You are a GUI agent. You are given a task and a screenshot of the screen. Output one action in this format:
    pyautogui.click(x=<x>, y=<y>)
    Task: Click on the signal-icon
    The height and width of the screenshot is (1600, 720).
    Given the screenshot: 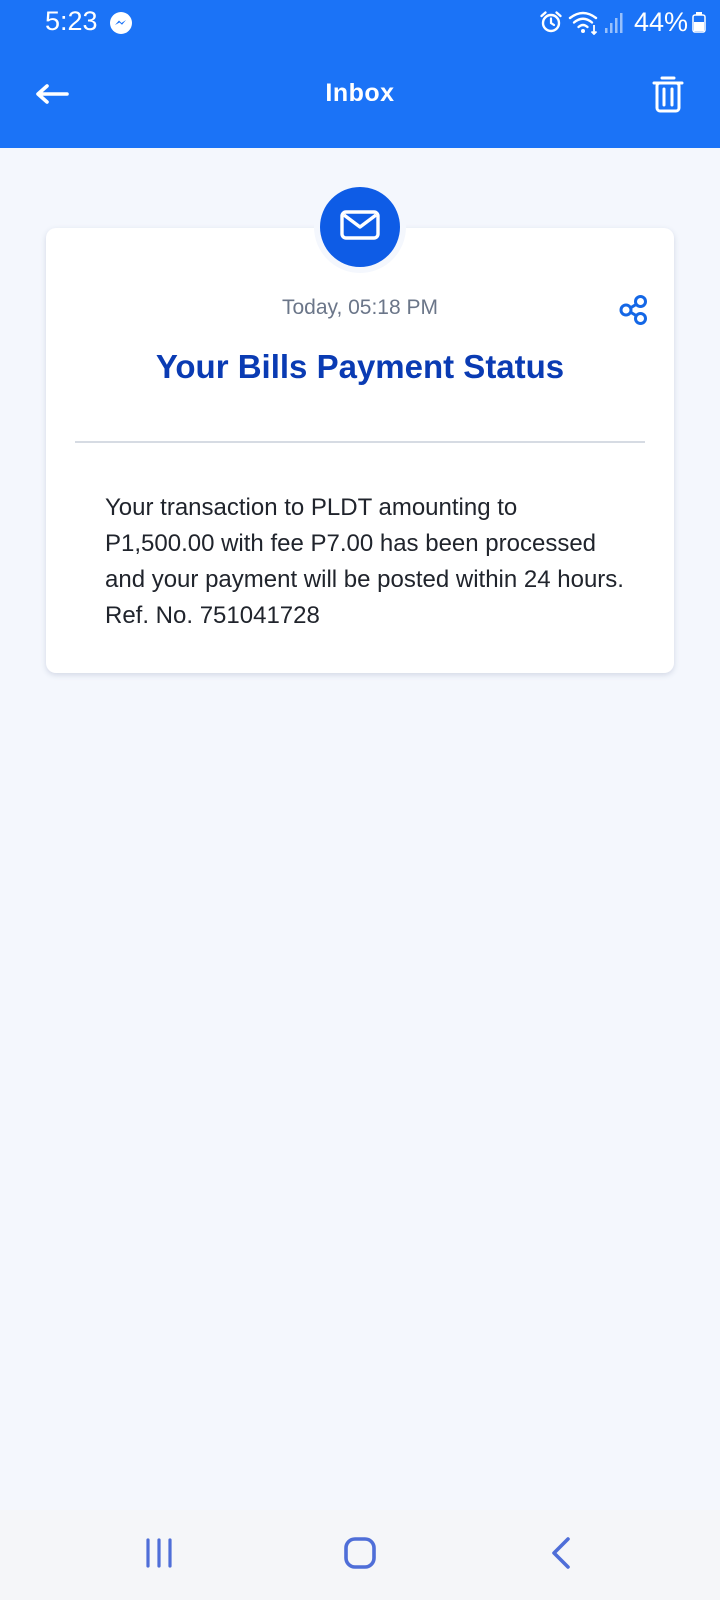 What is the action you would take?
    pyautogui.click(x=614, y=22)
    